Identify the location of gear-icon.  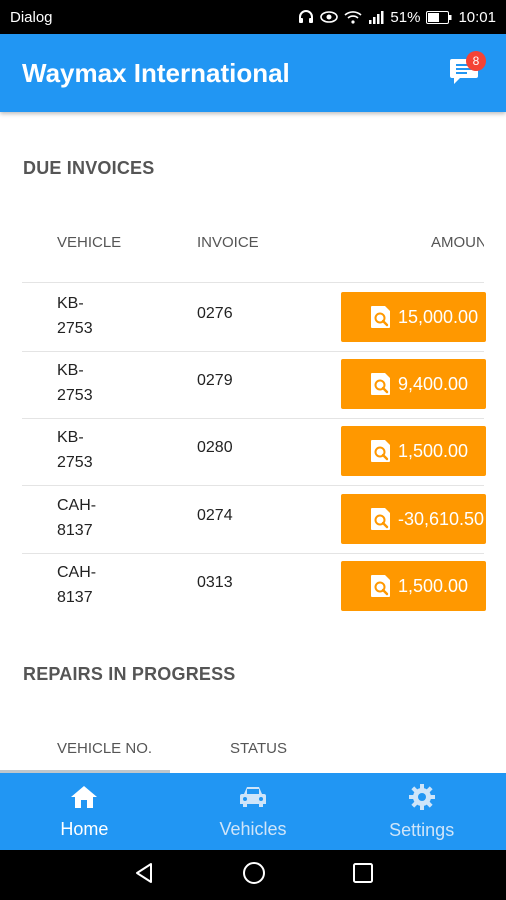
(422, 799).